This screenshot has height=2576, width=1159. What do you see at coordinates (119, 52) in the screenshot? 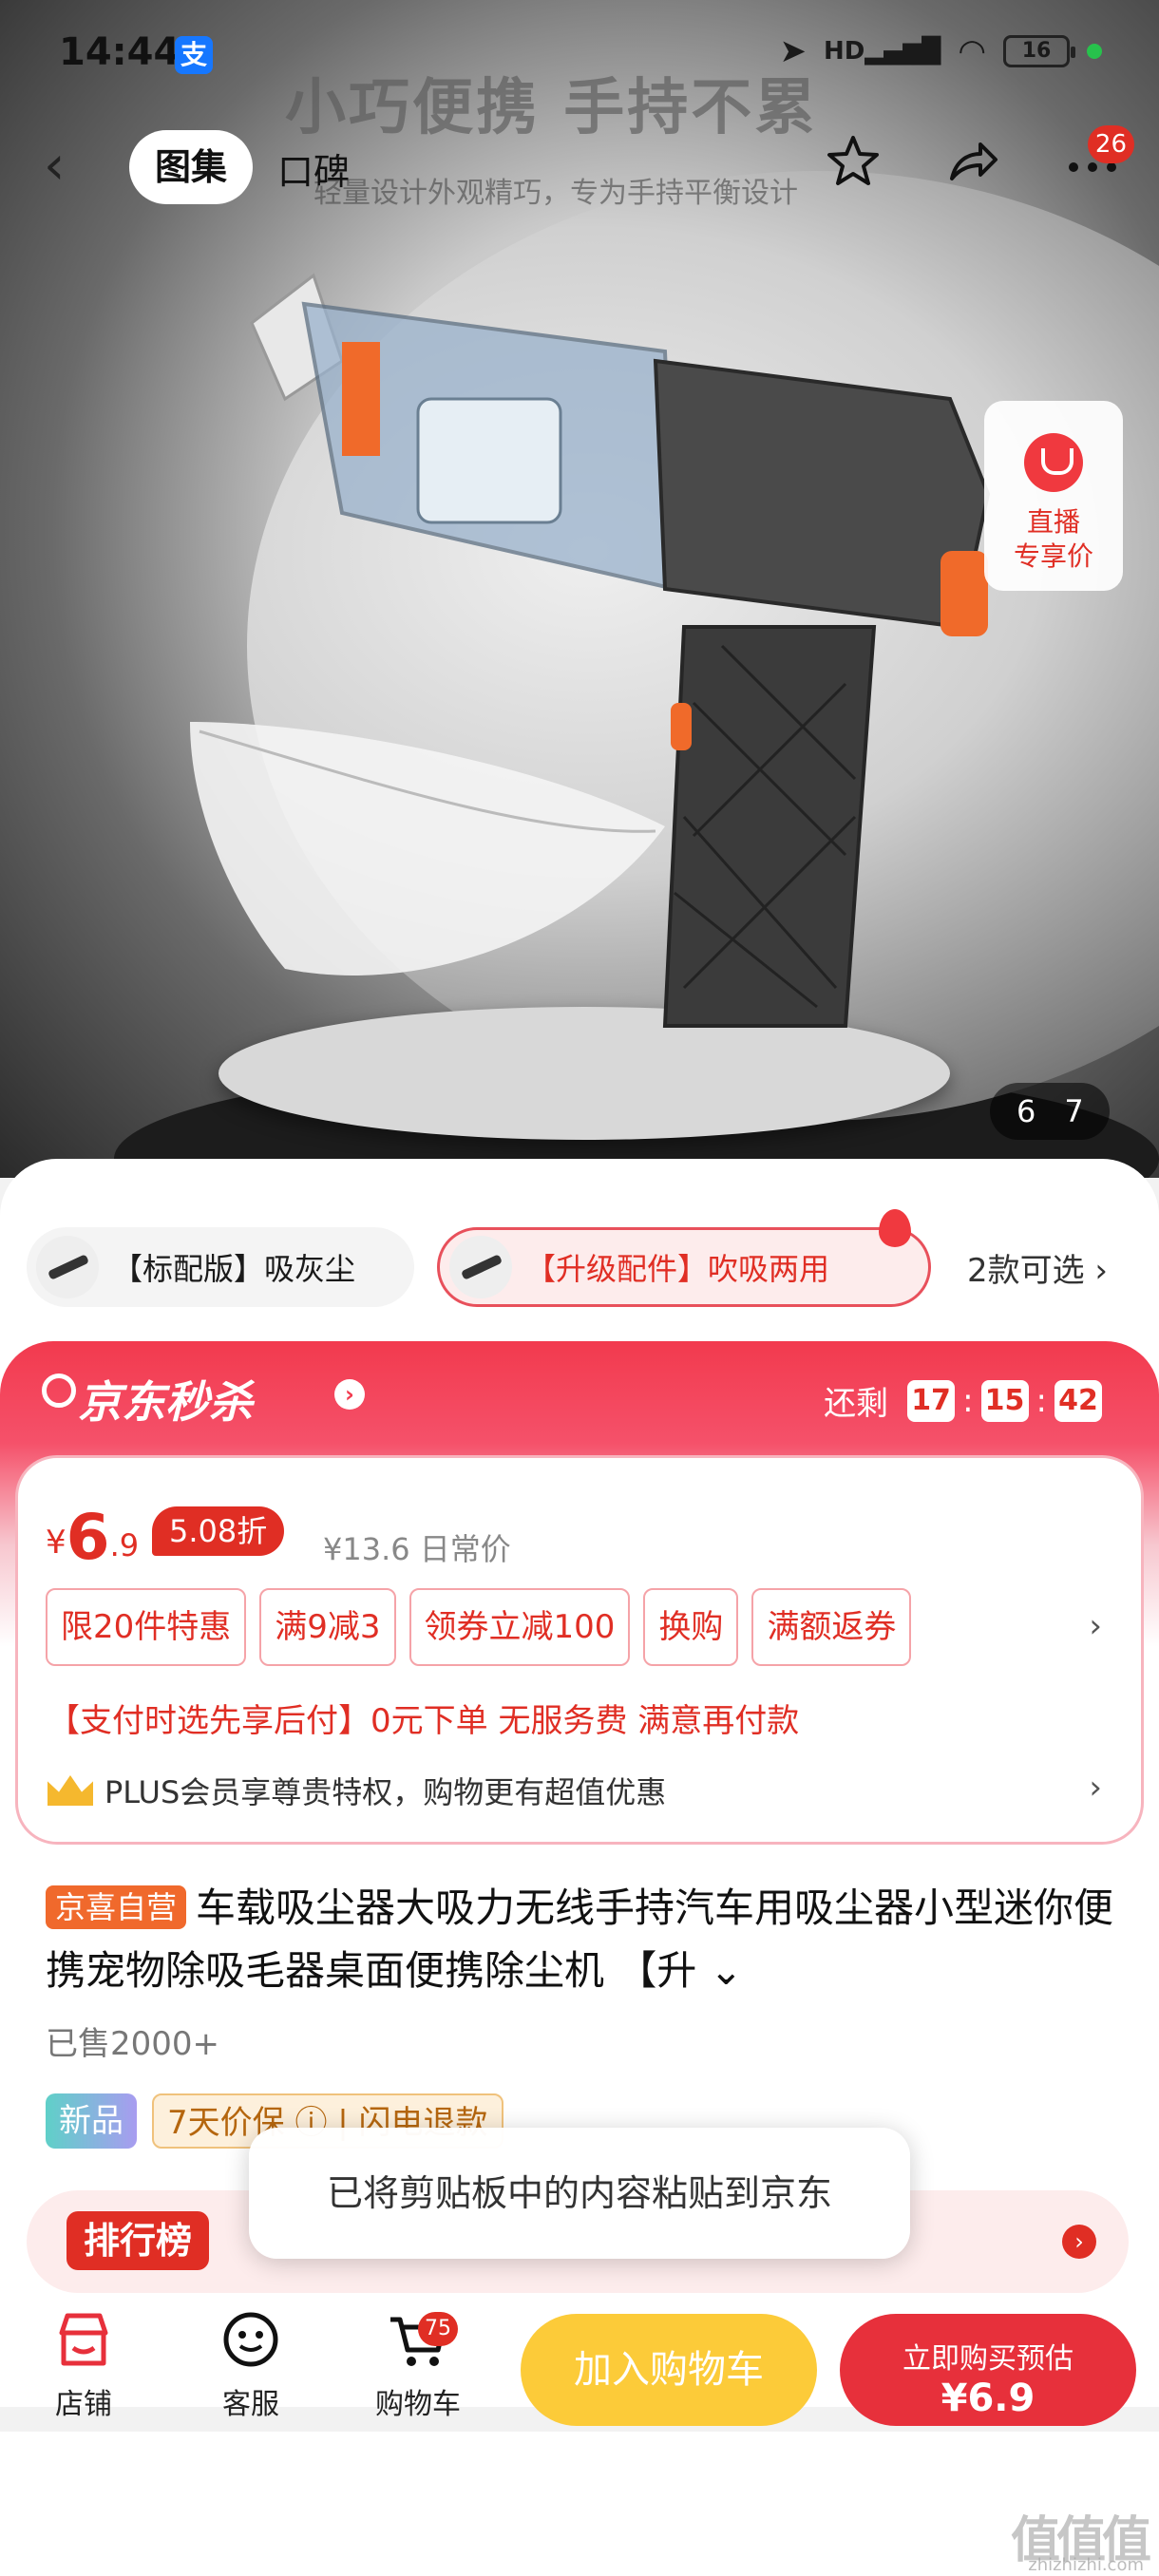
I see `status-time: 14:44` at bounding box center [119, 52].